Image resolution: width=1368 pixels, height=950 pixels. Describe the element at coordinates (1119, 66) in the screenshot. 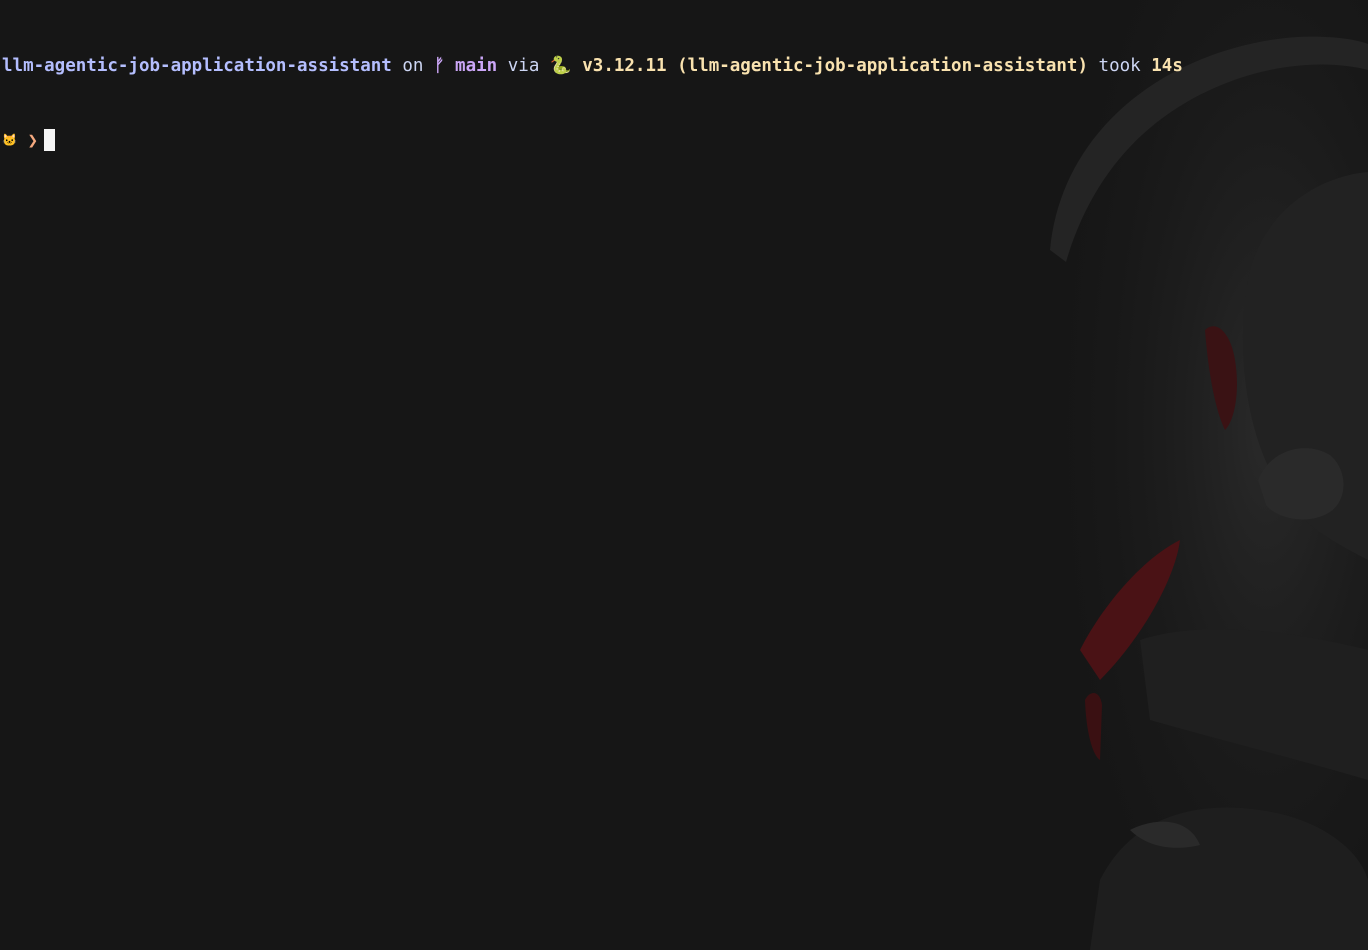

I see `took-label: took` at that location.